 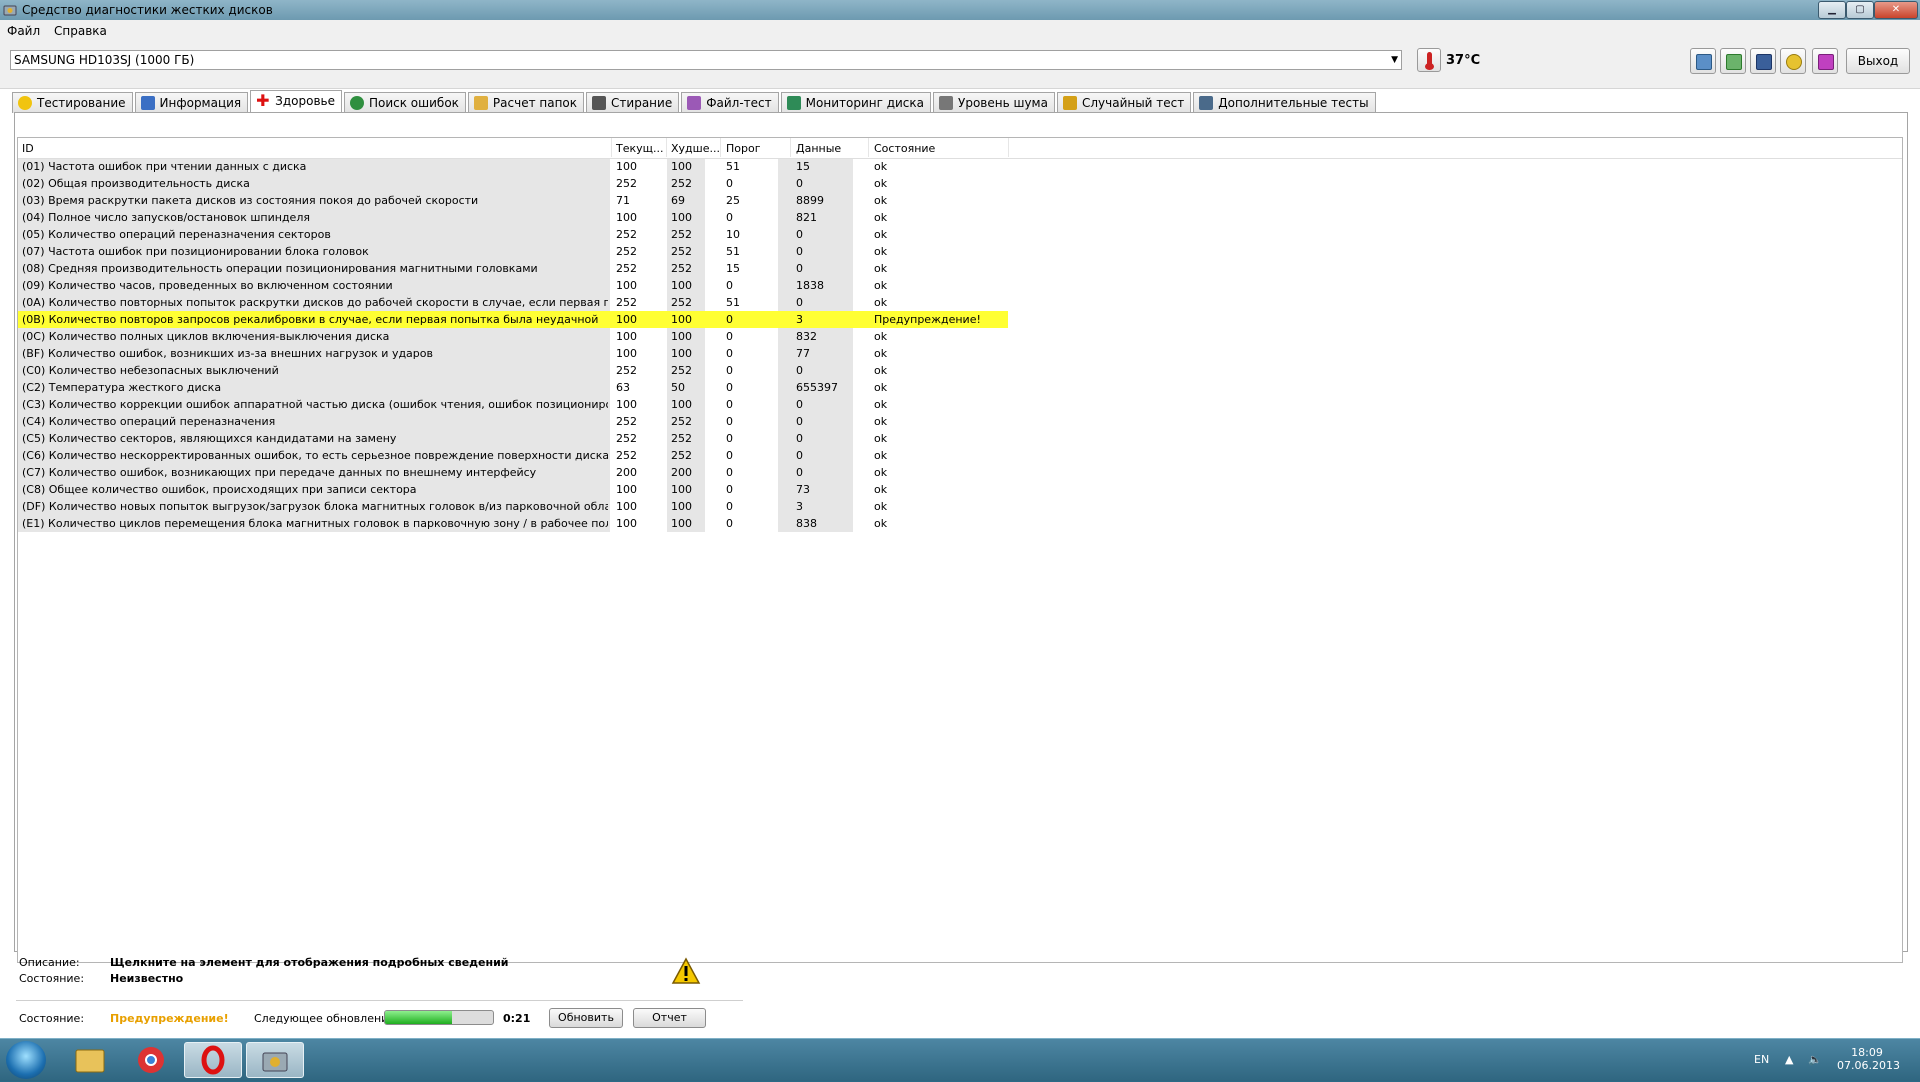 I want to click on chevron-down-icon: ▼, so click(x=1394, y=60).